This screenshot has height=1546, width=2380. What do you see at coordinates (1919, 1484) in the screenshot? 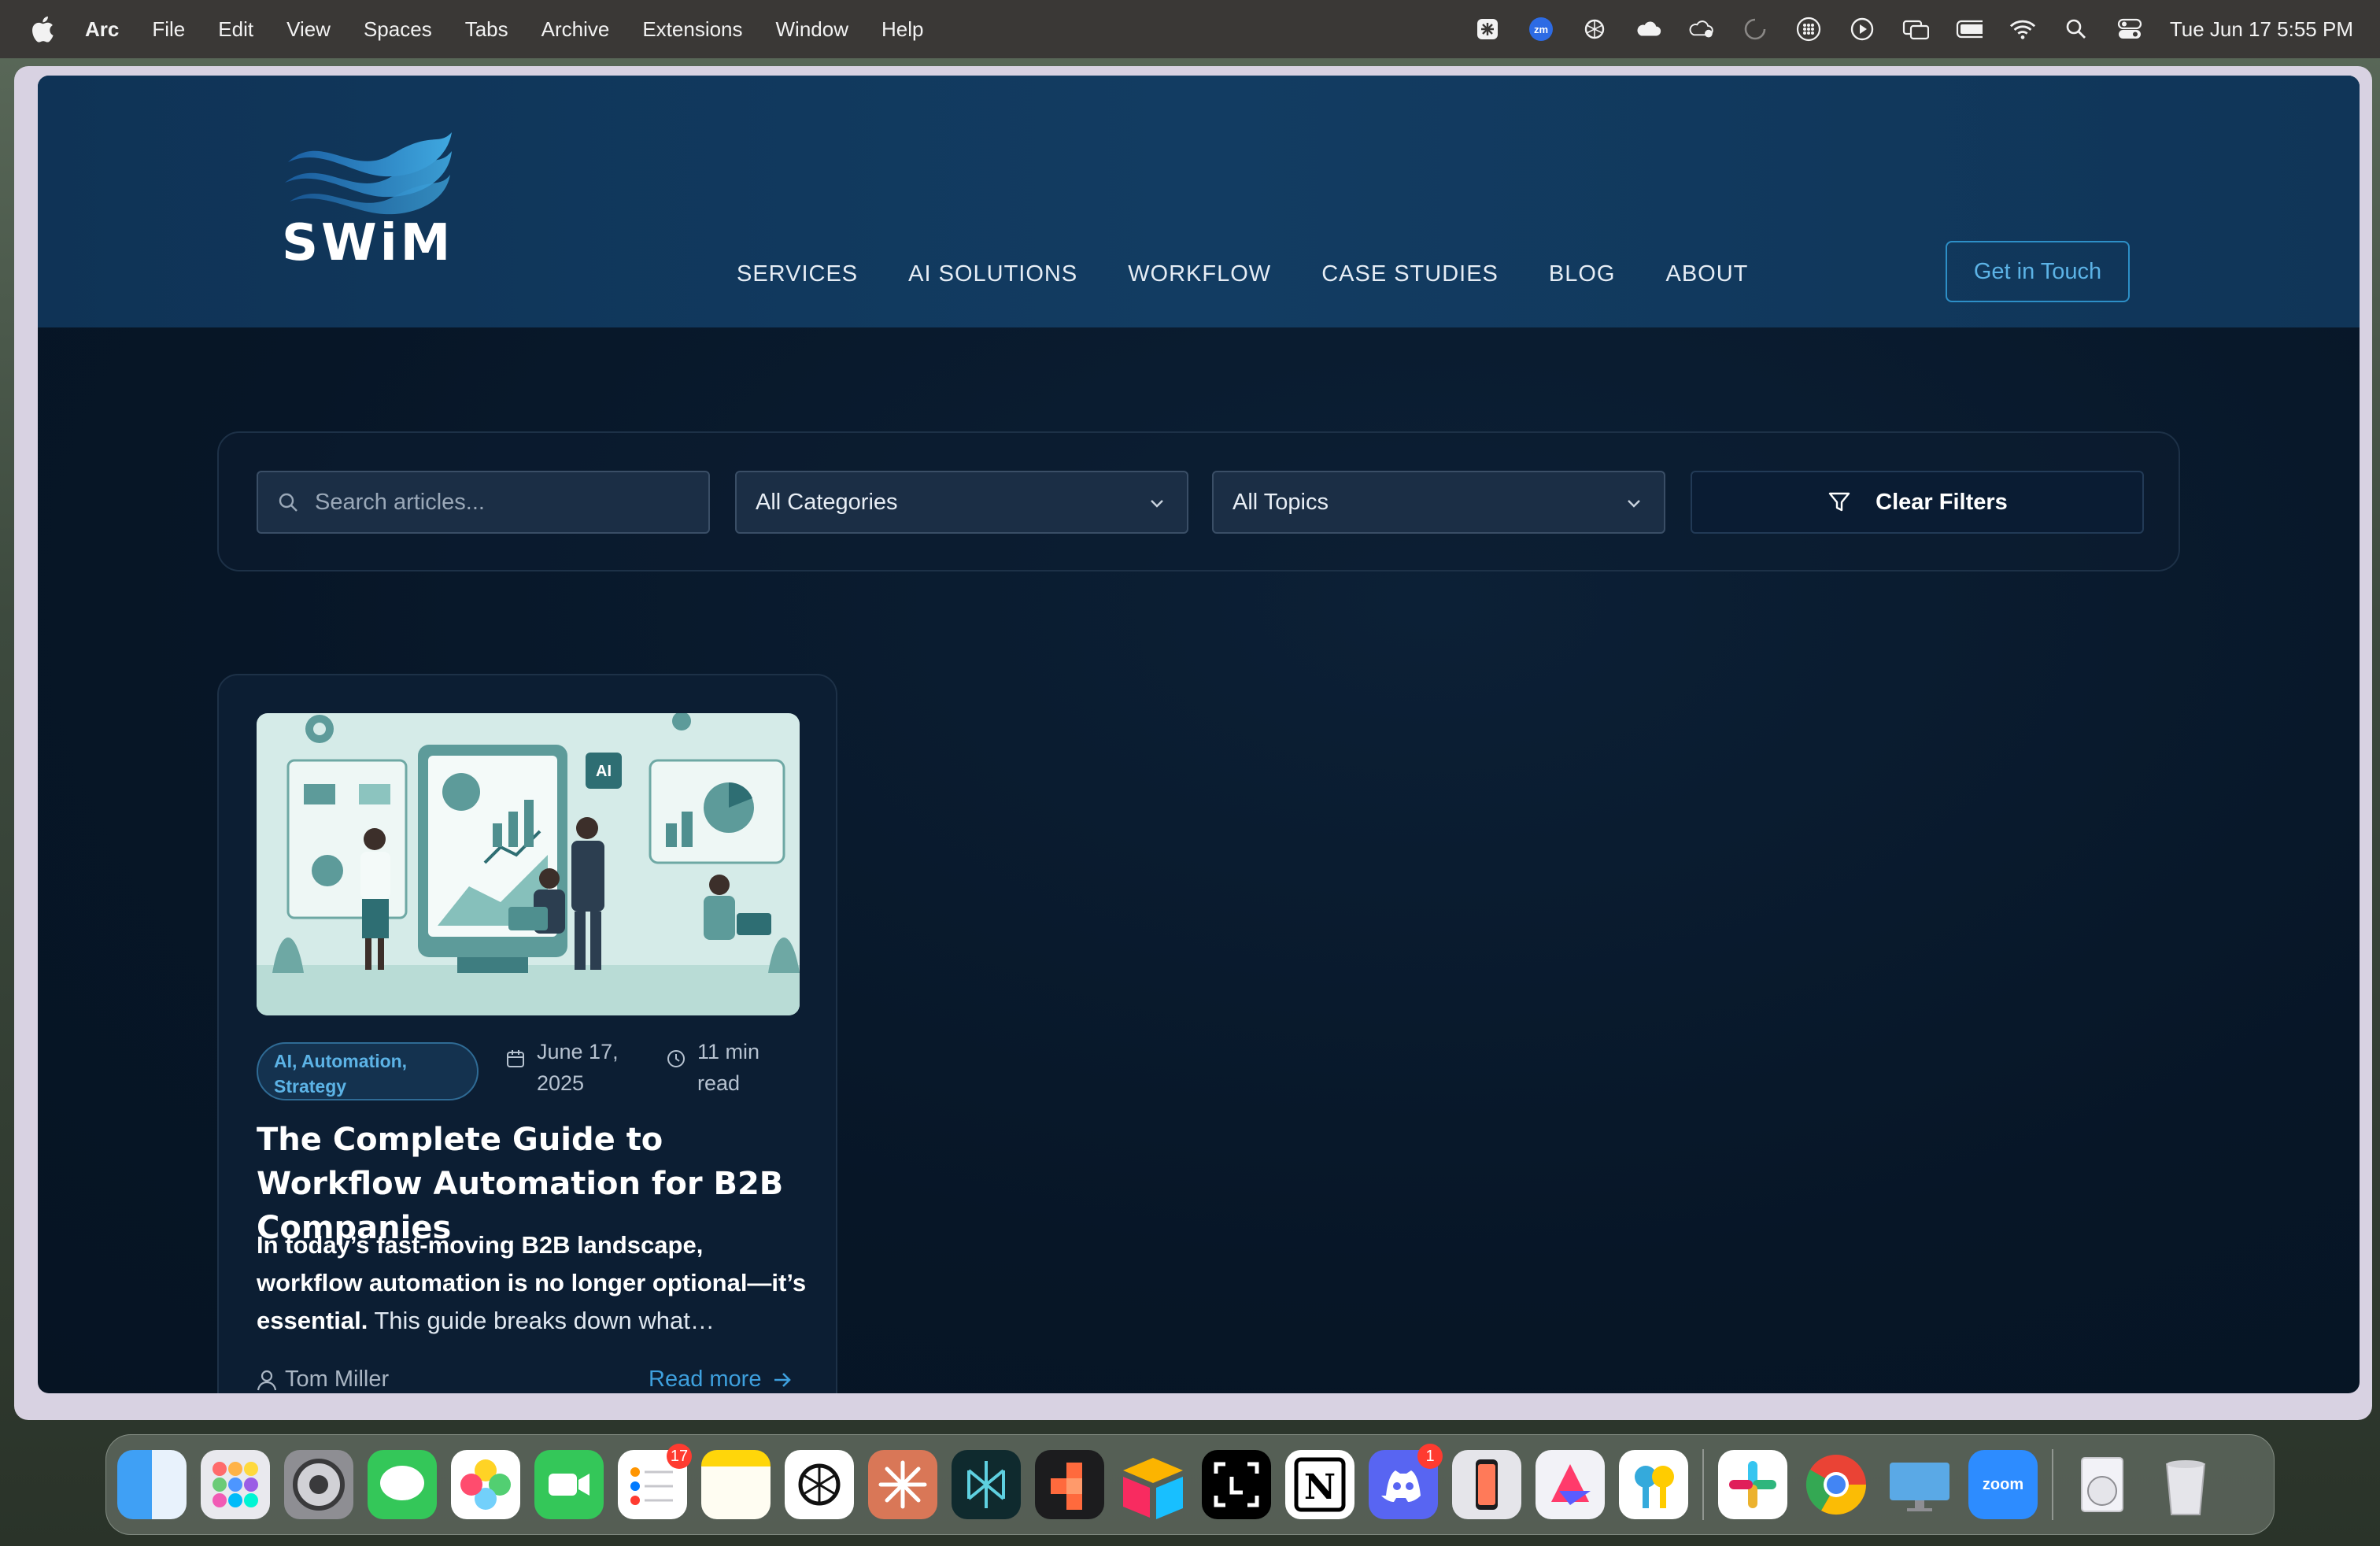
I see `display-app-icon` at bounding box center [1919, 1484].